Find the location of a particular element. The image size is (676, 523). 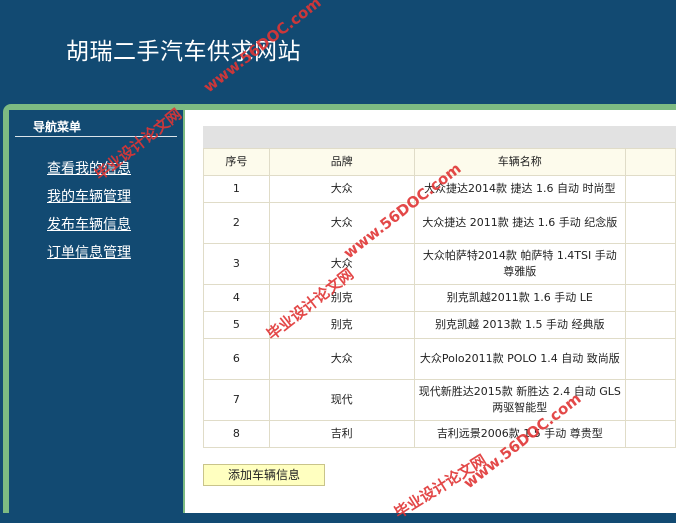

table-row: 1 大众 大众捷达2014款 捷达 1.6 自动 时尚型 is located at coordinates (439, 189).